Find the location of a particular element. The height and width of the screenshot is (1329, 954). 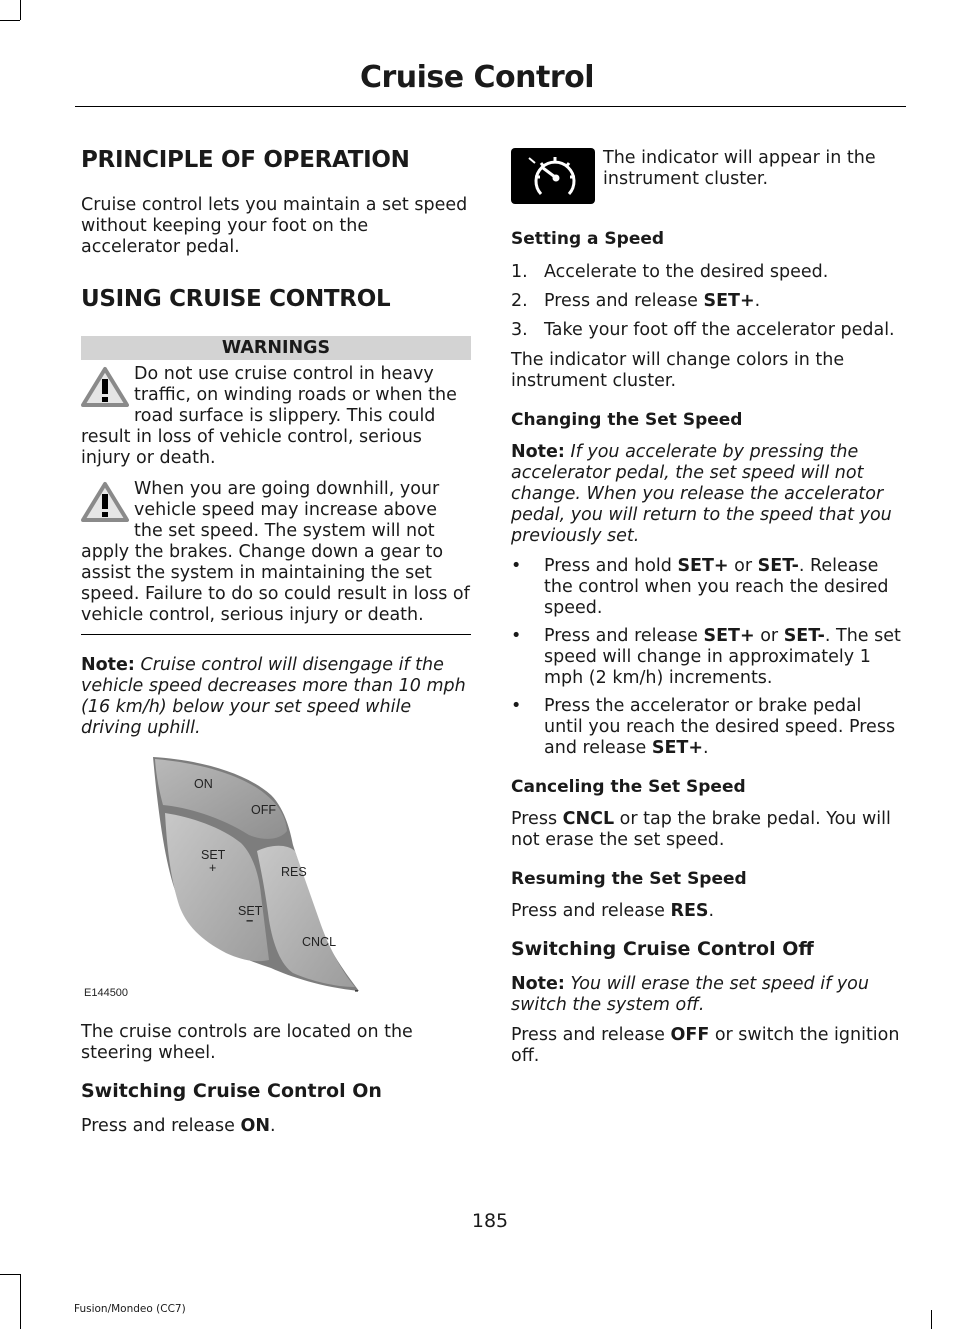

page-title: Cruise Control is located at coordinates (477, 77).